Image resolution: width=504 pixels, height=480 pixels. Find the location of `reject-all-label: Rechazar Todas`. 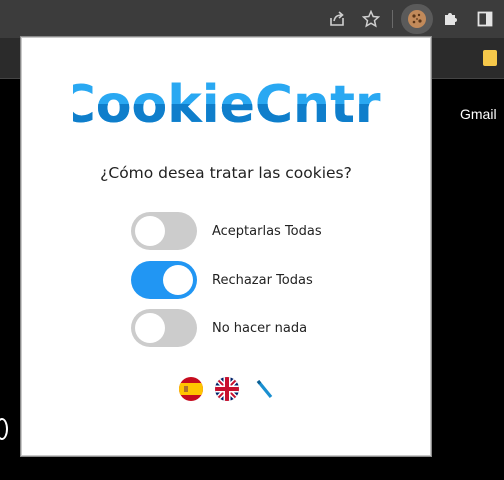

reject-all-label: Rechazar Todas is located at coordinates (262, 280).